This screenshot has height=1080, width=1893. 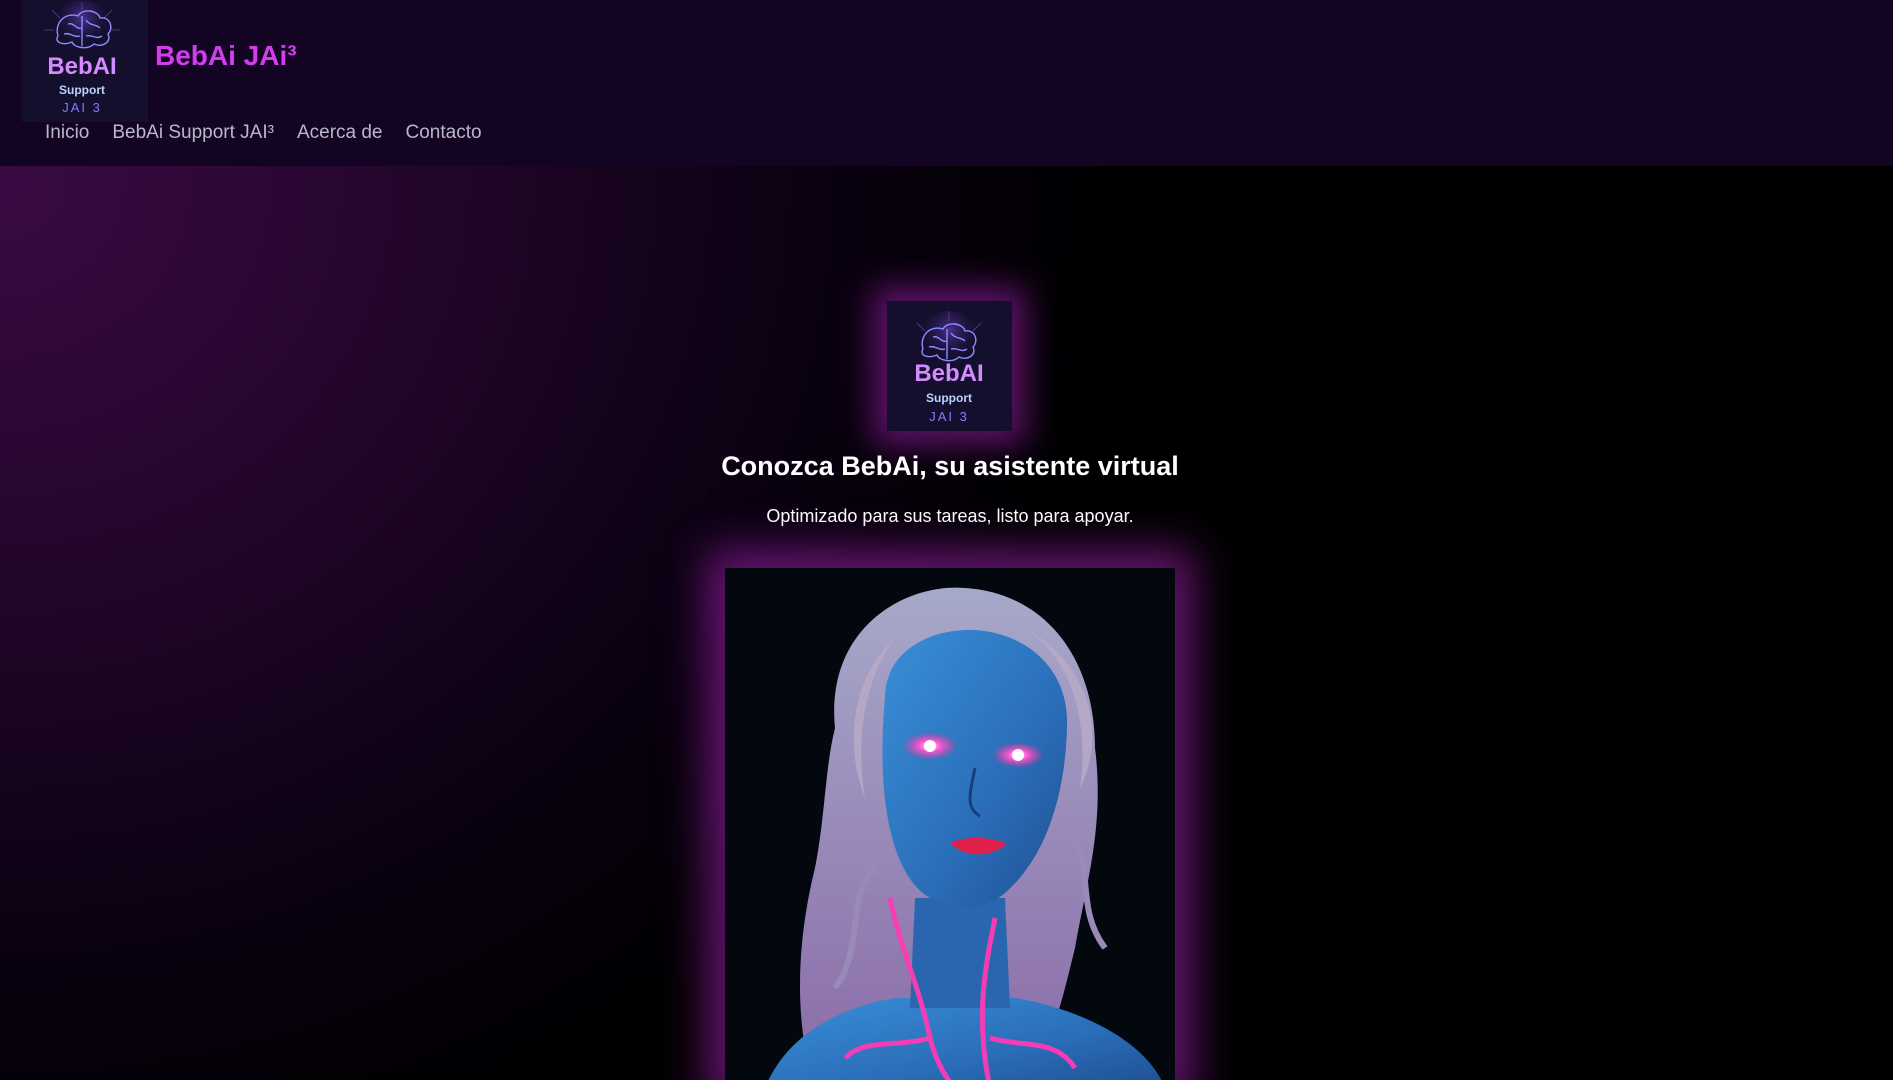 I want to click on header-logo-text: BebAI Support JAI 3, so click(x=81, y=84).